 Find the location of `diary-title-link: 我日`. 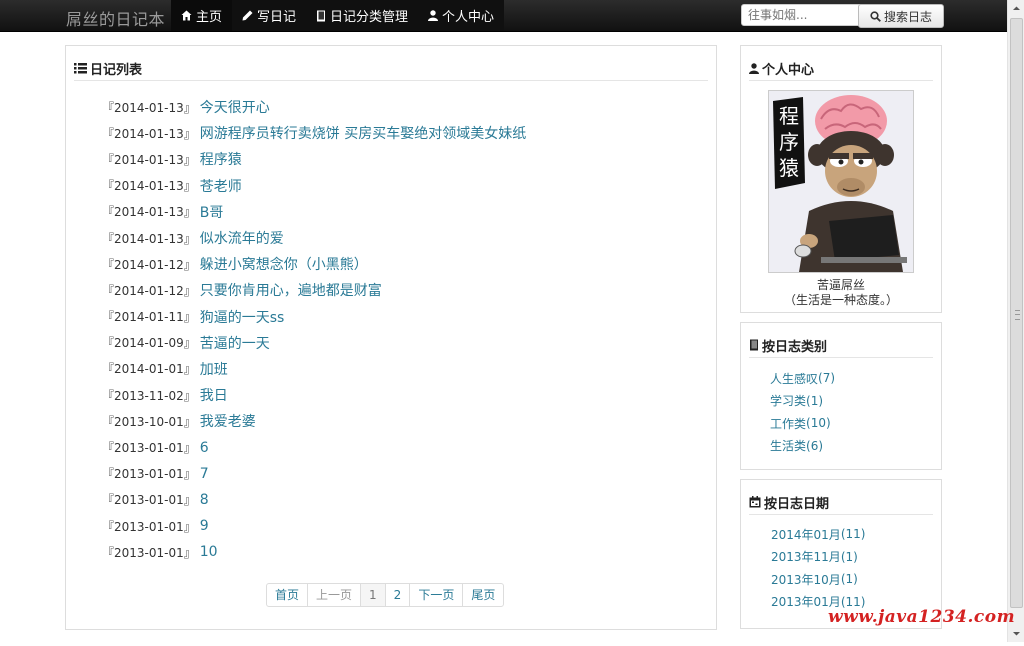

diary-title-link: 我日 is located at coordinates (214, 395).